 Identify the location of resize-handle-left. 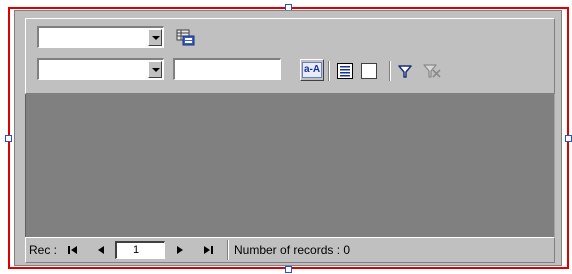
(8, 138).